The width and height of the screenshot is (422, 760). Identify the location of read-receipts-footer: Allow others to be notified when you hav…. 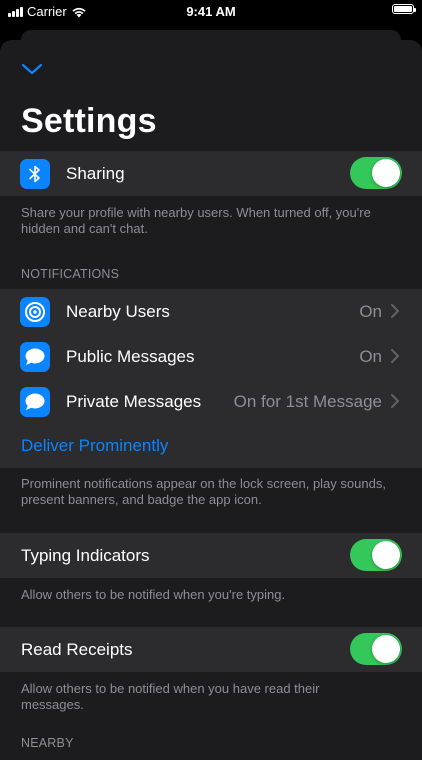
(170, 696).